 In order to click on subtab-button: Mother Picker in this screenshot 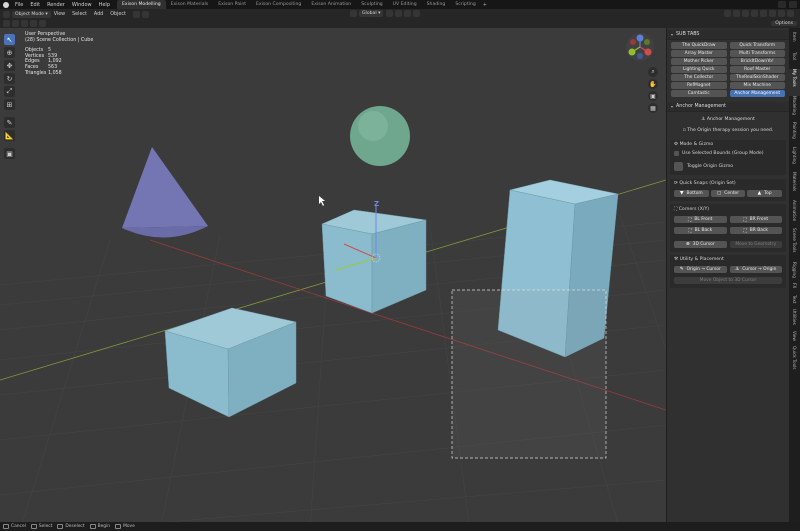, I will do `click(699, 61)`.